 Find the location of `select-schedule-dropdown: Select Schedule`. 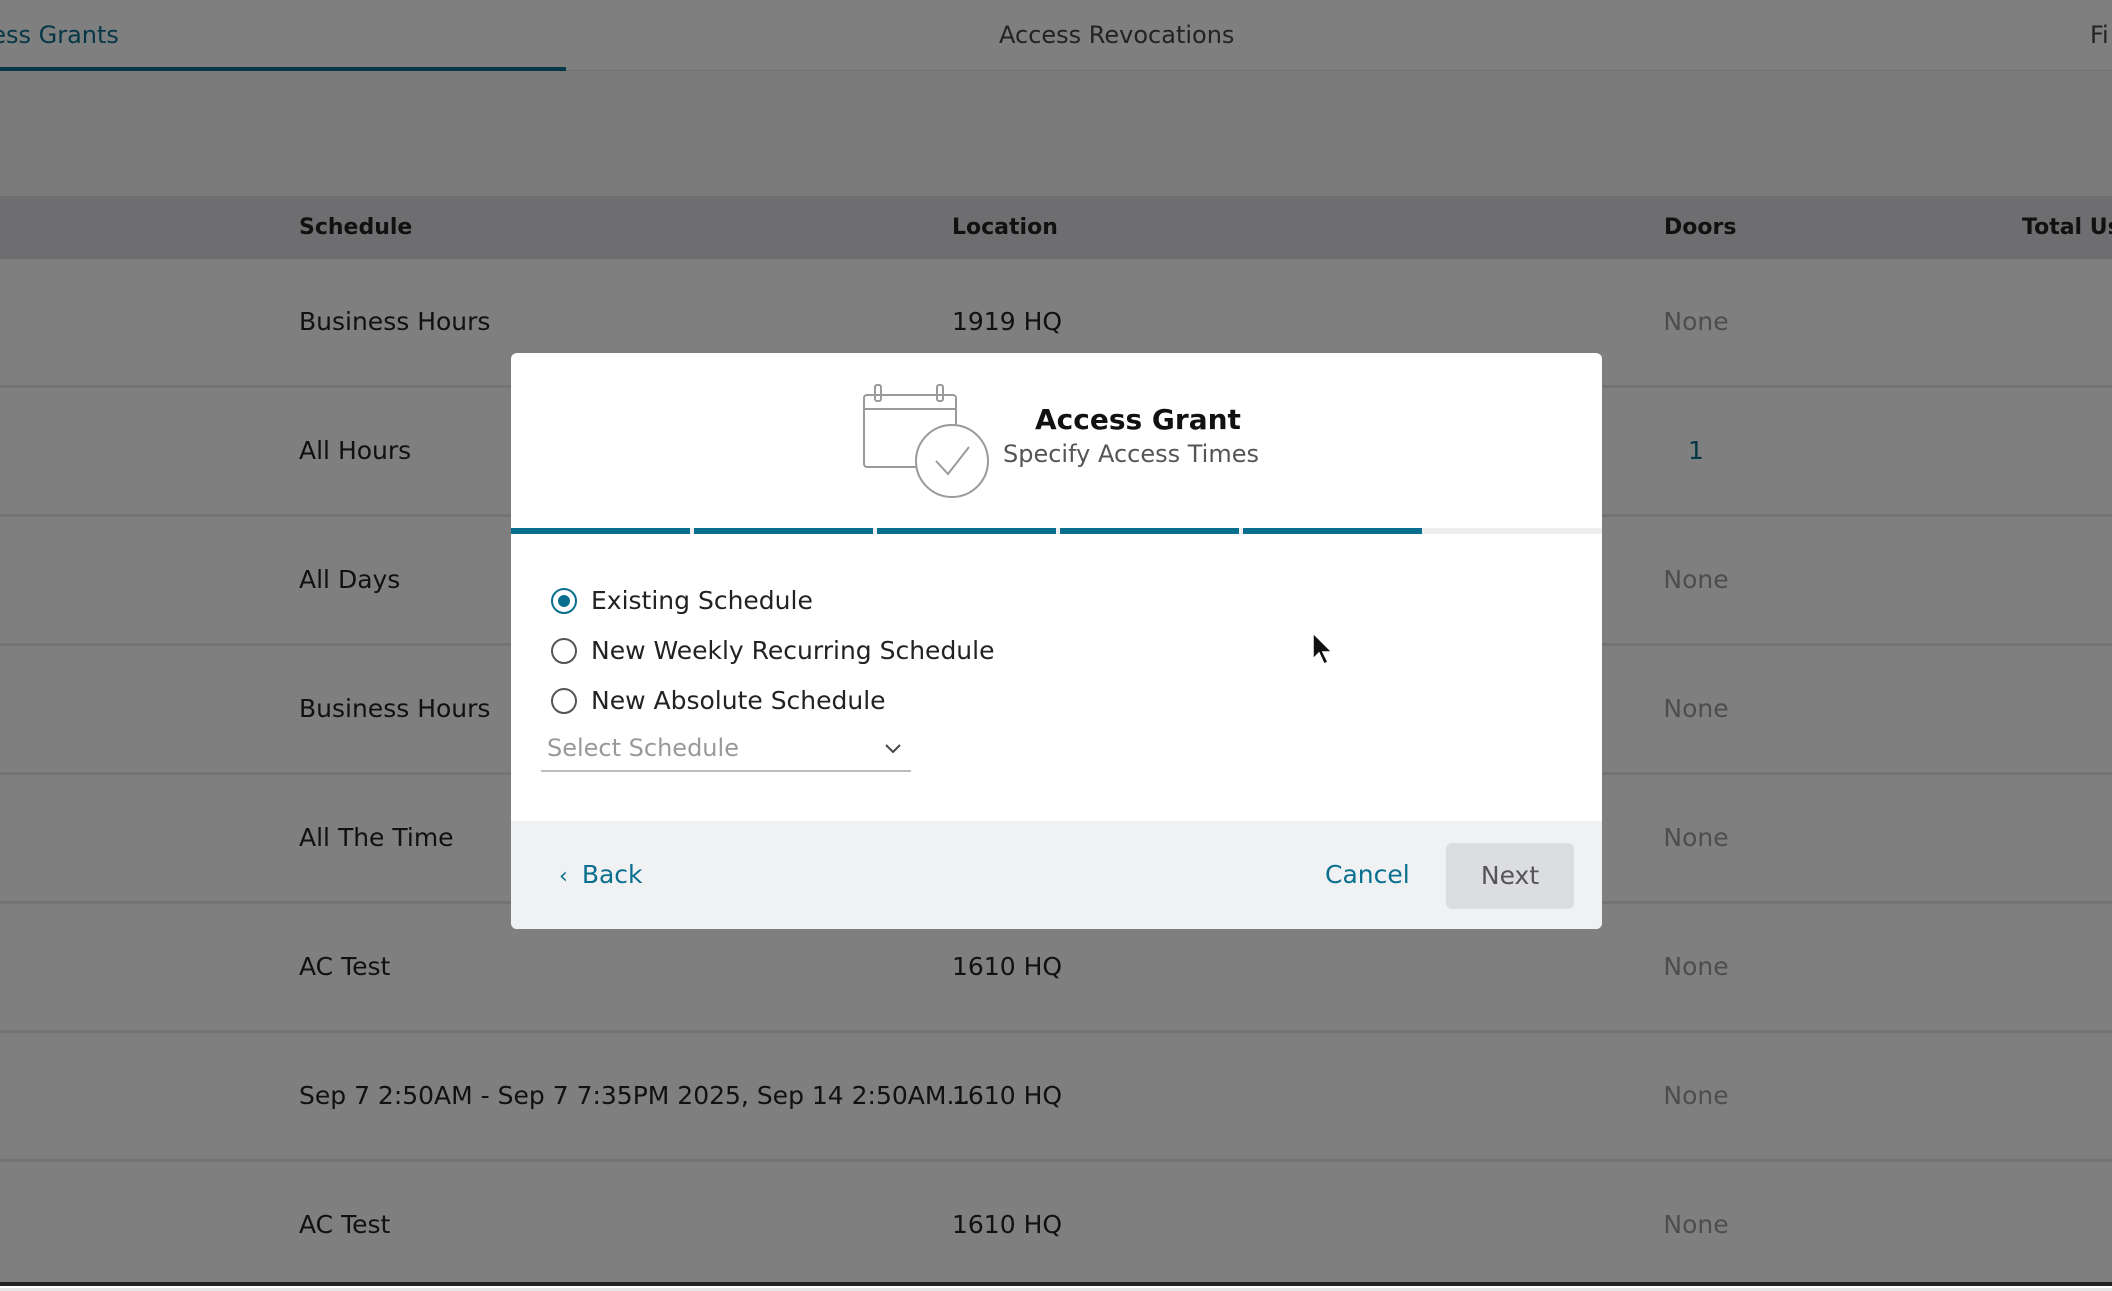

select-schedule-dropdown: Select Schedule is located at coordinates (726, 750).